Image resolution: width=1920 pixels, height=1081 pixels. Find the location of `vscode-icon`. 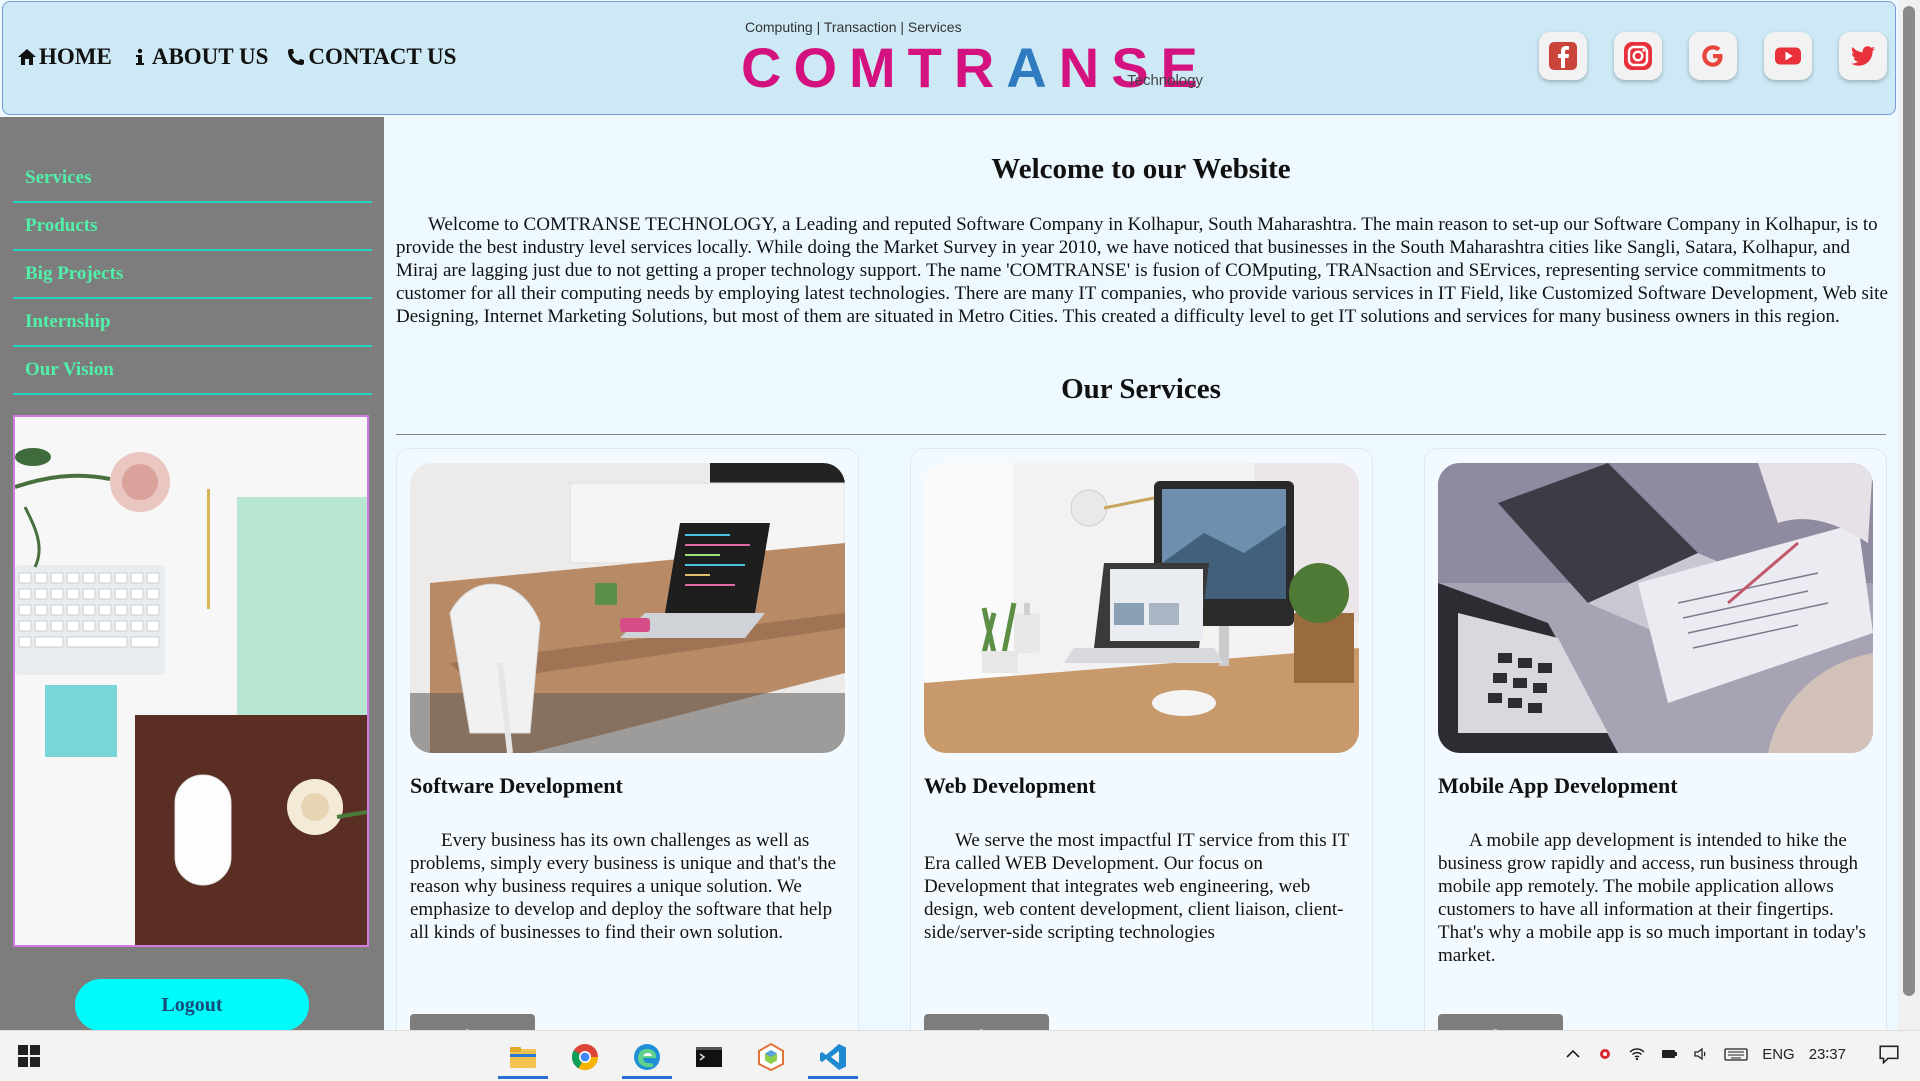

vscode-icon is located at coordinates (833, 1057).